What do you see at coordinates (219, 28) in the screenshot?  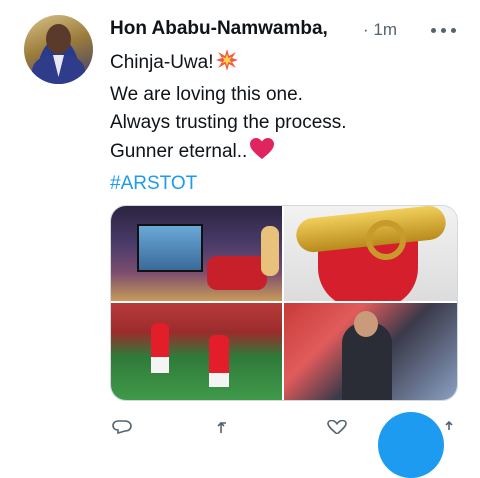 I see `author-name: Hon Ababu-Namwamba,` at bounding box center [219, 28].